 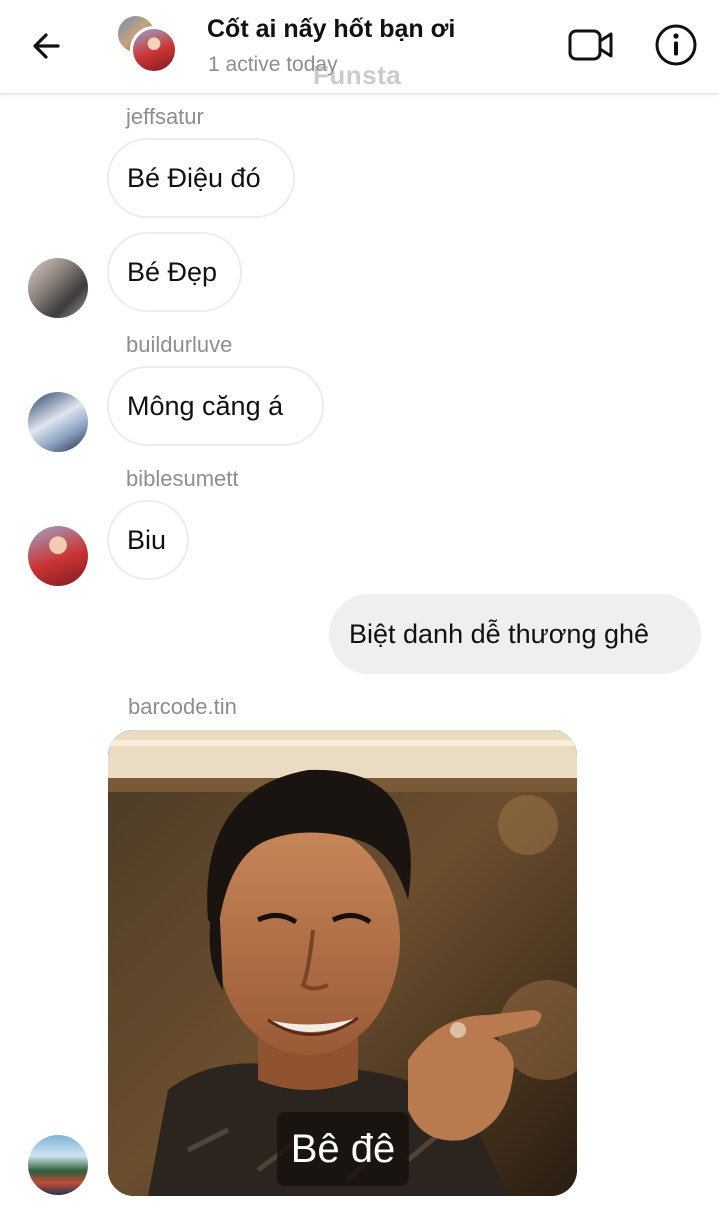 What do you see at coordinates (357, 75) in the screenshot?
I see `watermark: Funsta` at bounding box center [357, 75].